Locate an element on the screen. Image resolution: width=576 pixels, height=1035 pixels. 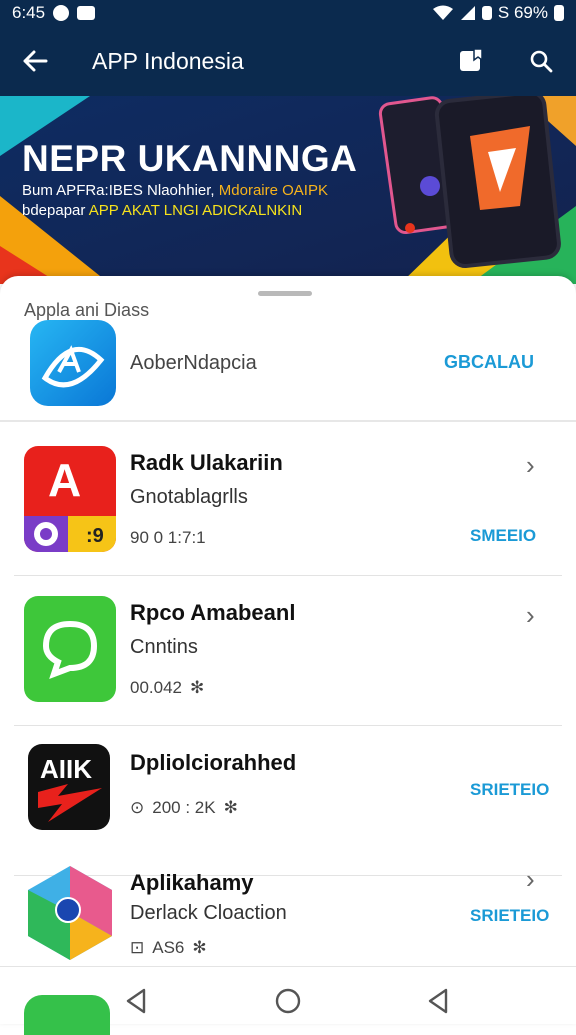
back-nav-button is located at coordinates (136, 1001).